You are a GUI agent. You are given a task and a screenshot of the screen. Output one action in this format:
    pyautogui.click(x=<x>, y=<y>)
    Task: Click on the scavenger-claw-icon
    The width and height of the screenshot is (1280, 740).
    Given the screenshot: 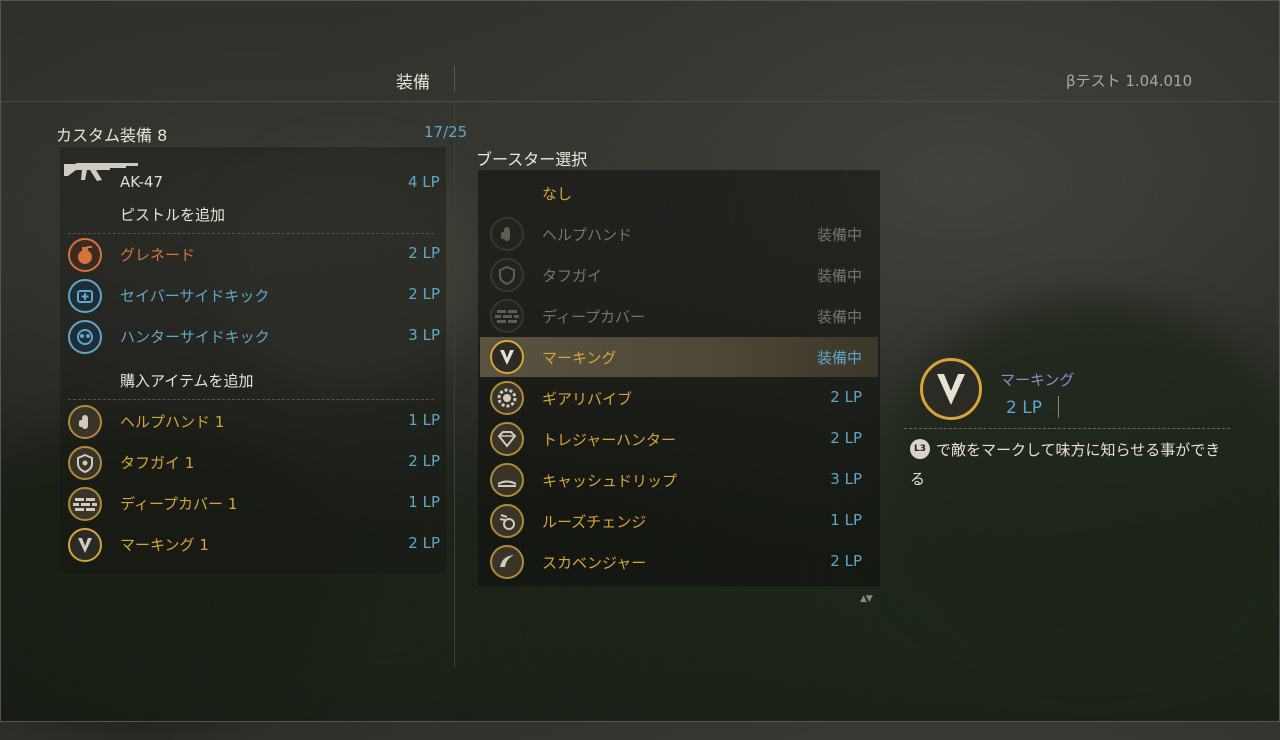 What is the action you would take?
    pyautogui.click(x=507, y=562)
    